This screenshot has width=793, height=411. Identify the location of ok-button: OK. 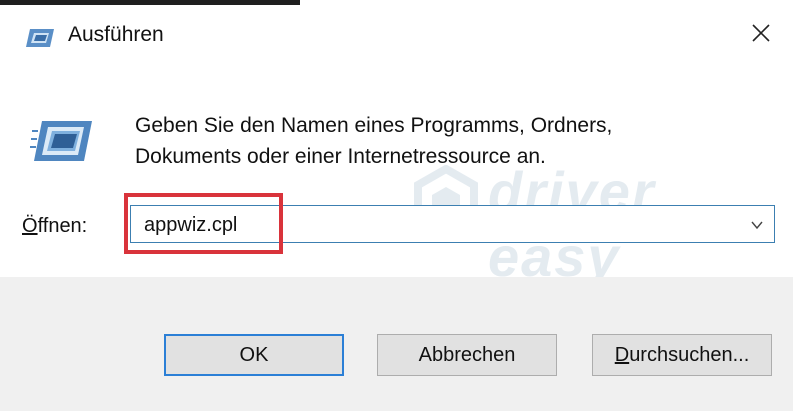
(254, 355).